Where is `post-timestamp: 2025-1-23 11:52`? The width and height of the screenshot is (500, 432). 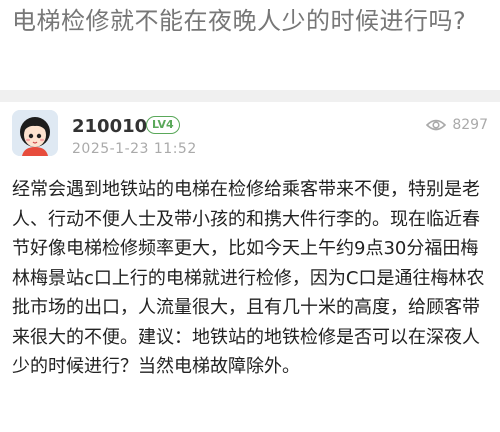 post-timestamp: 2025-1-23 11:52 is located at coordinates (134, 149).